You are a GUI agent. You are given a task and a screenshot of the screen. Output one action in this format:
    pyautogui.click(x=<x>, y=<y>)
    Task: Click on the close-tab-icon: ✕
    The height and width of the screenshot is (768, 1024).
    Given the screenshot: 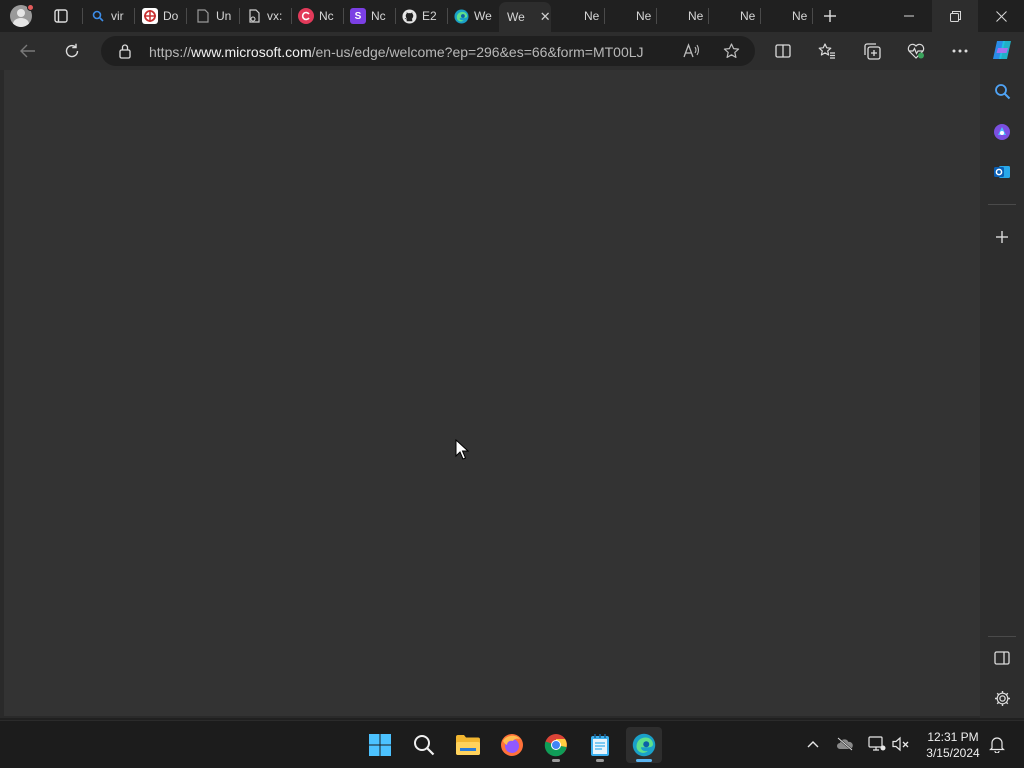 What is the action you would take?
    pyautogui.click(x=545, y=17)
    